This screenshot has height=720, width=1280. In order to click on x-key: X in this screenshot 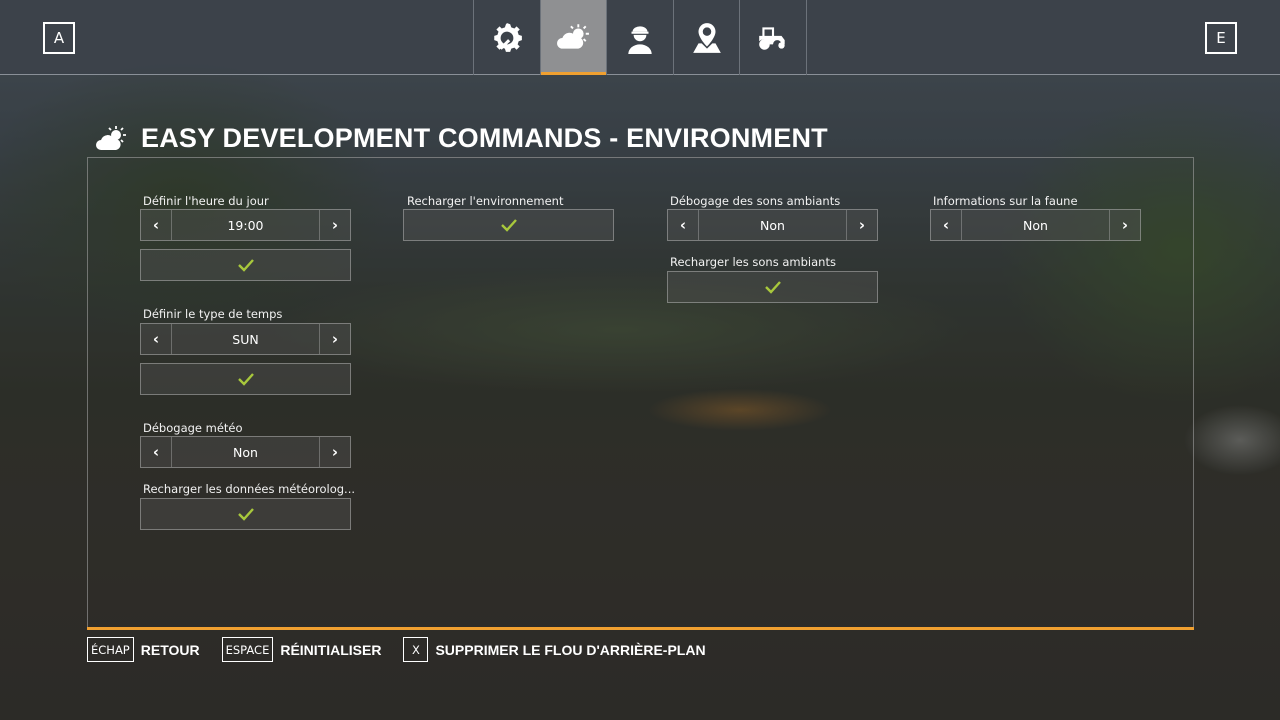, I will do `click(416, 649)`.